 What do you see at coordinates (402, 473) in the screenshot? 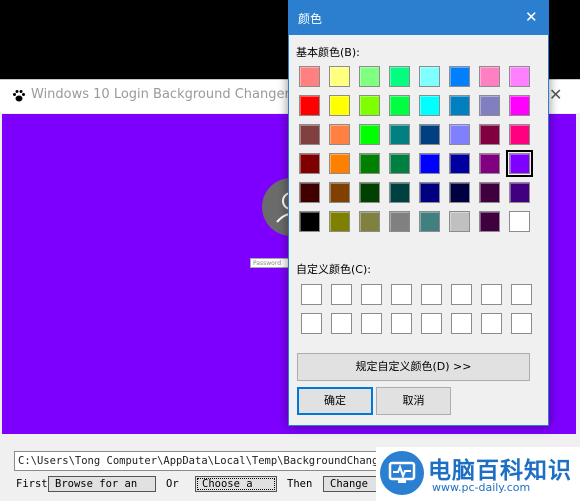
I see `monitor-logo-icon` at bounding box center [402, 473].